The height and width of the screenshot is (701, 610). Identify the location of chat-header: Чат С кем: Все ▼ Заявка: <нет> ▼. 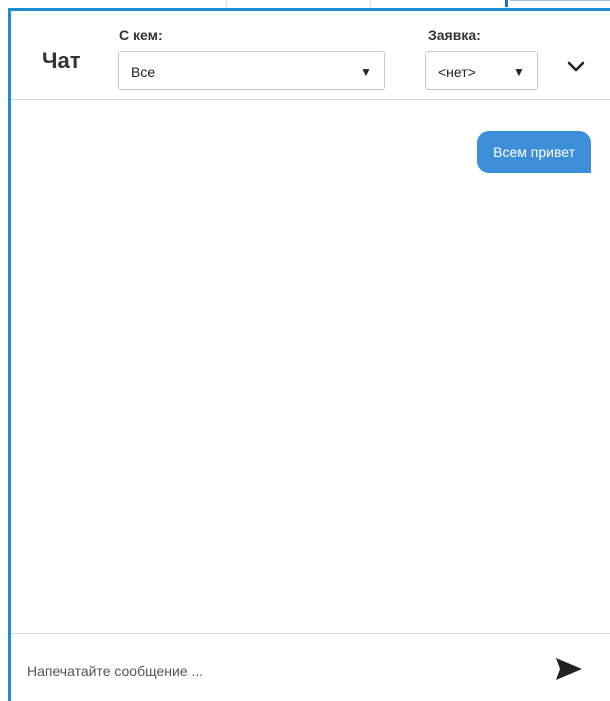
(310, 55).